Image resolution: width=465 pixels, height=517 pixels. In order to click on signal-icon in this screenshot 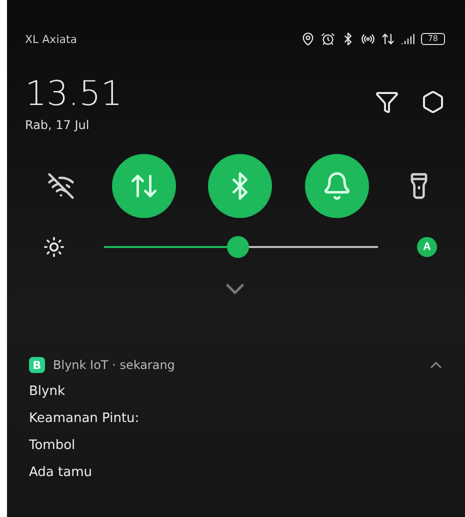, I will do `click(407, 39)`.